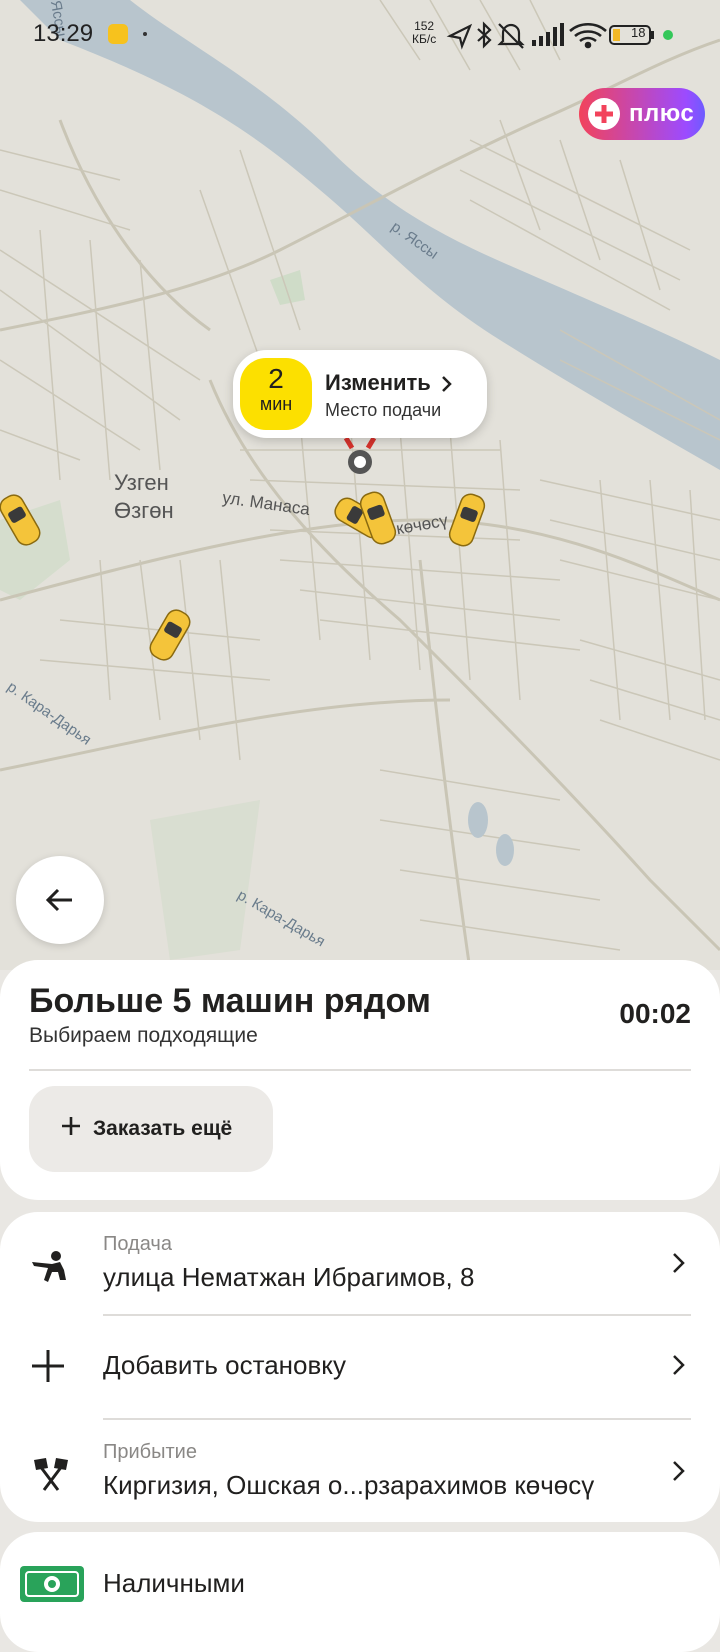 This screenshot has width=720, height=1652. I want to click on change-pickup-link: Изменить, so click(378, 383).